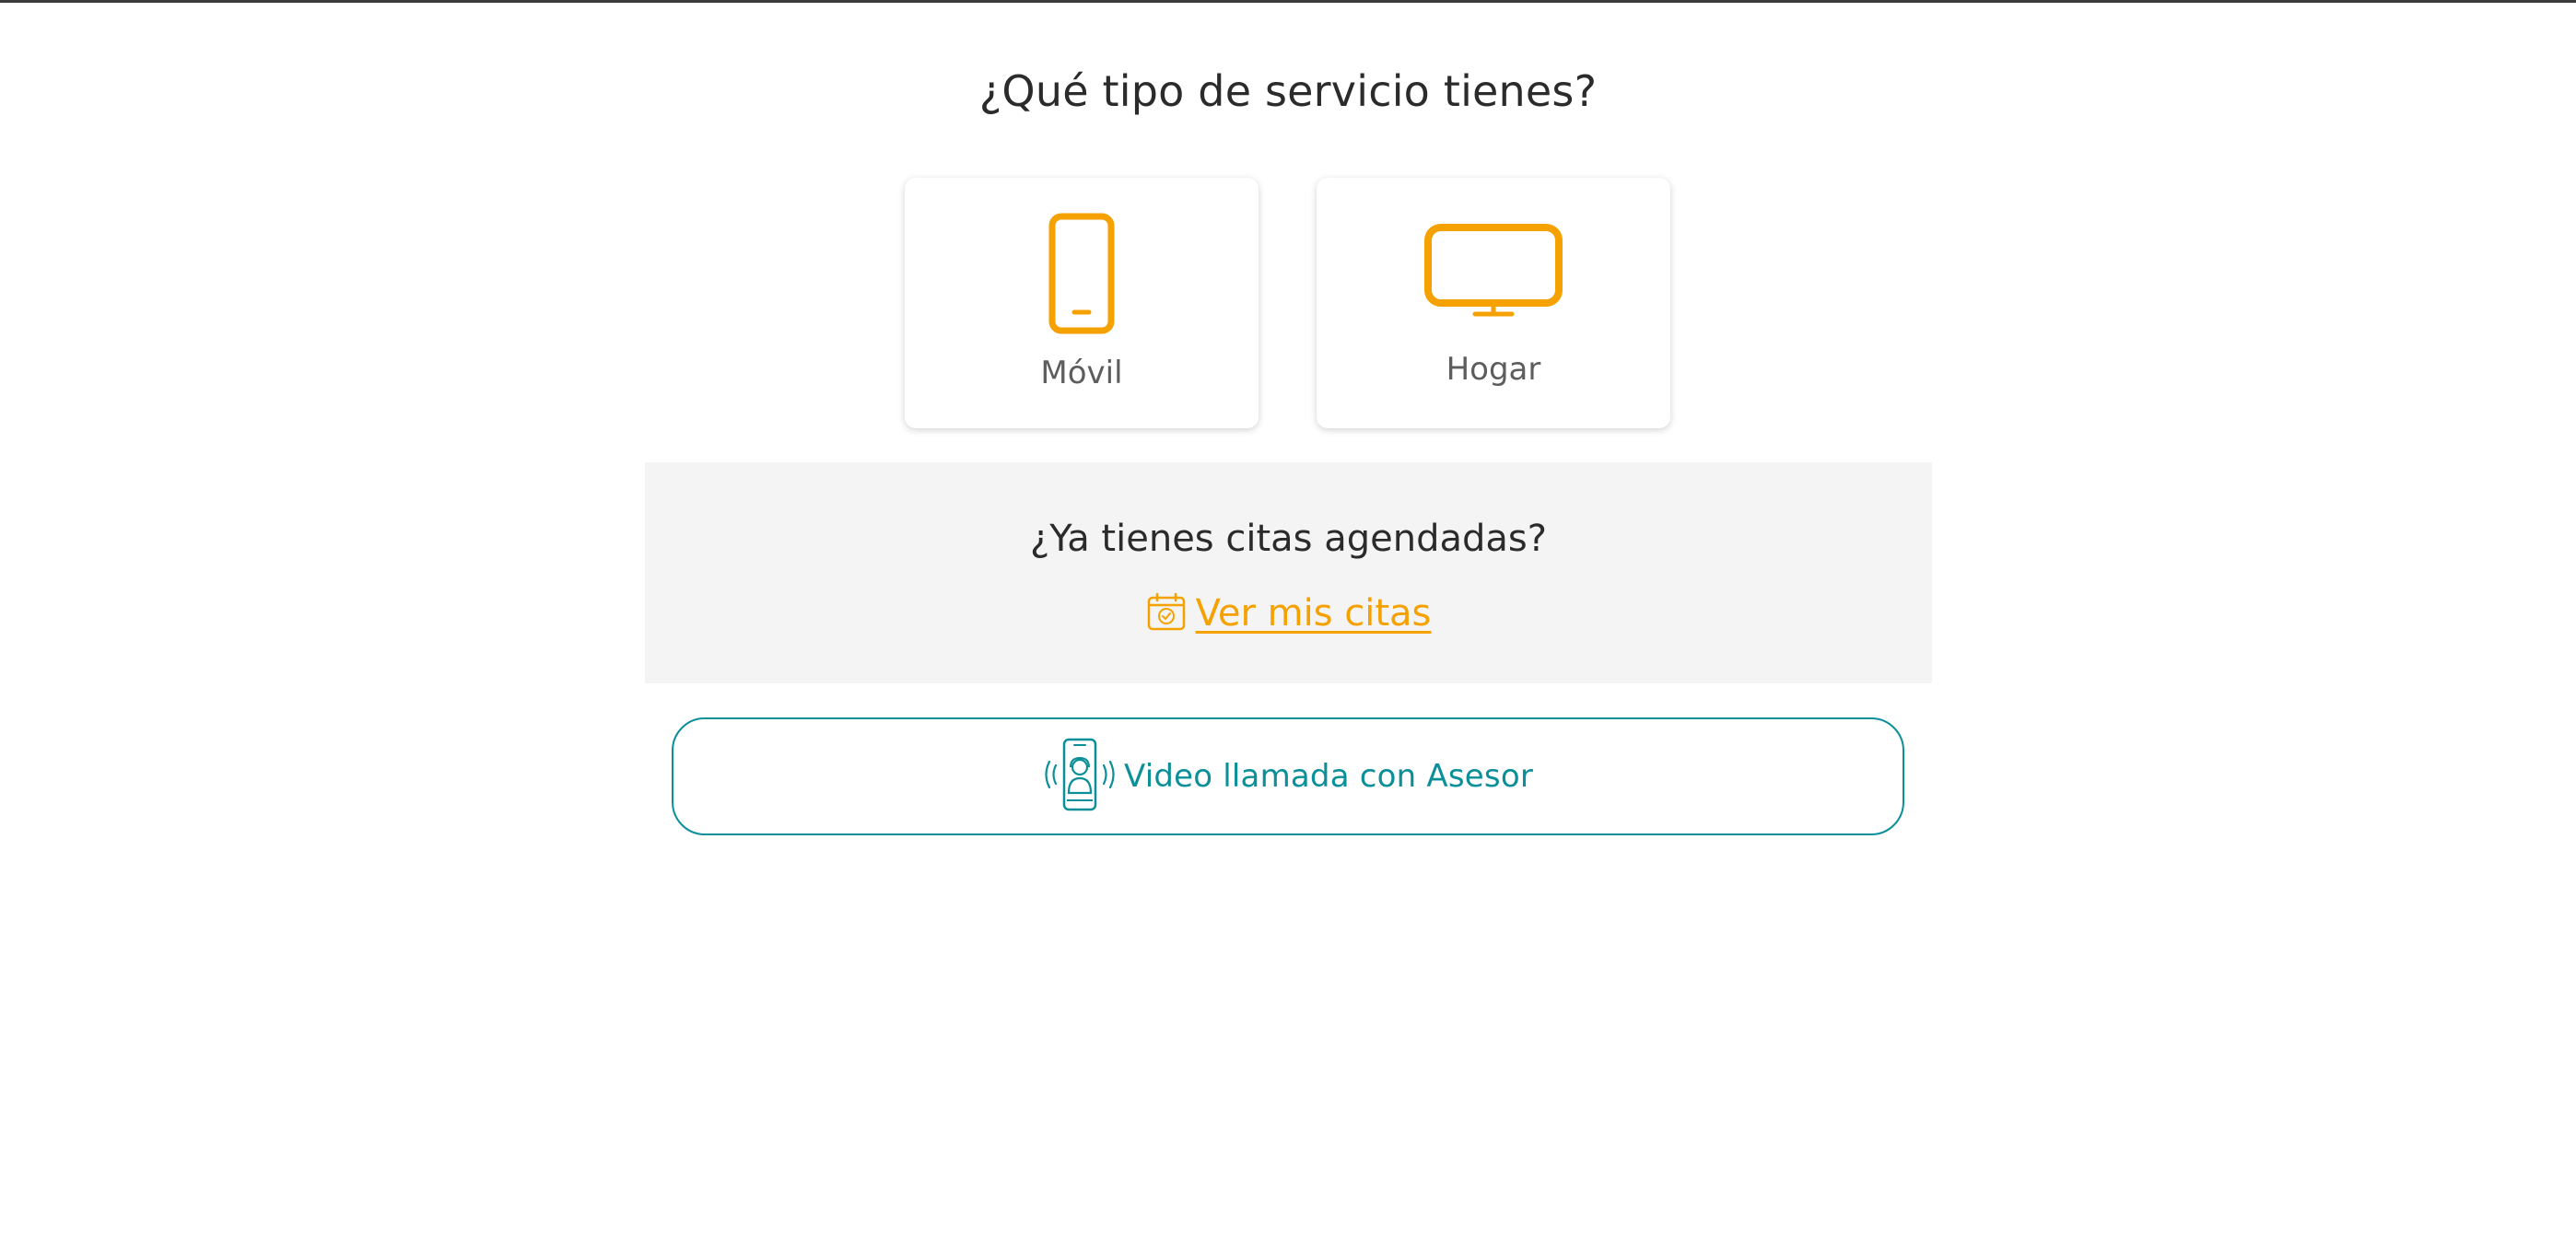  Describe the element at coordinates (1314, 613) in the screenshot. I see `ver-mis-citas-link: Ver mis citas` at that location.